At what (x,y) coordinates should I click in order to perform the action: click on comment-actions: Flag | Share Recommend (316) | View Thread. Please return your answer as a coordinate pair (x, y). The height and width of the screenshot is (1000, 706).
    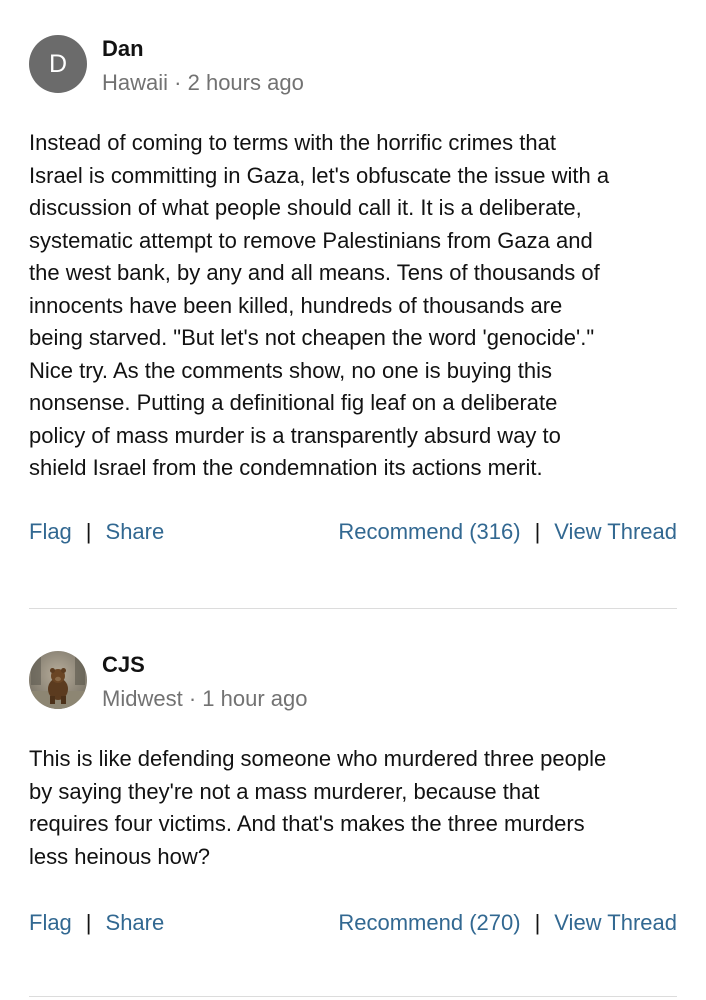
    Looking at the image, I should click on (353, 532).